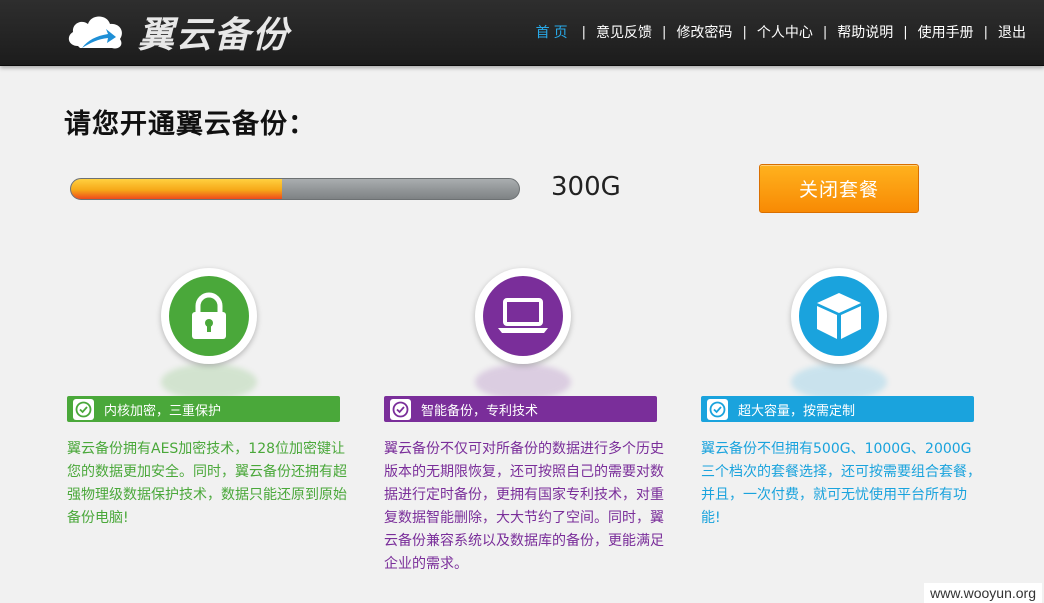 This screenshot has width=1044, height=603. I want to click on feature-title-bar: 超大容量，按需定制, so click(837, 409).